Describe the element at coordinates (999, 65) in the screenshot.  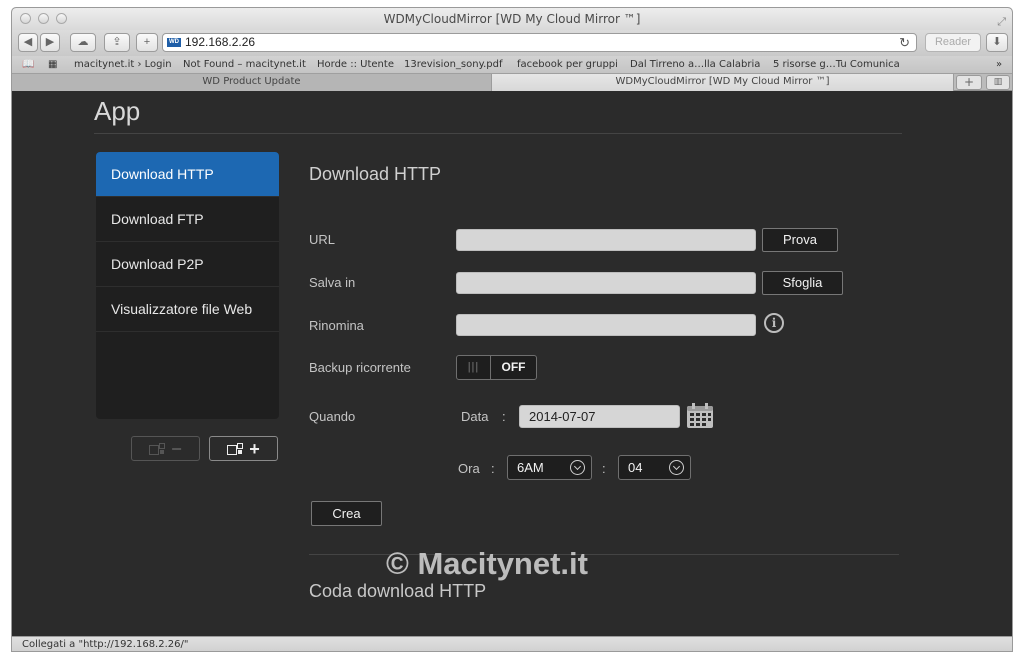
I see `more-bookmarks-icon: »` at that location.